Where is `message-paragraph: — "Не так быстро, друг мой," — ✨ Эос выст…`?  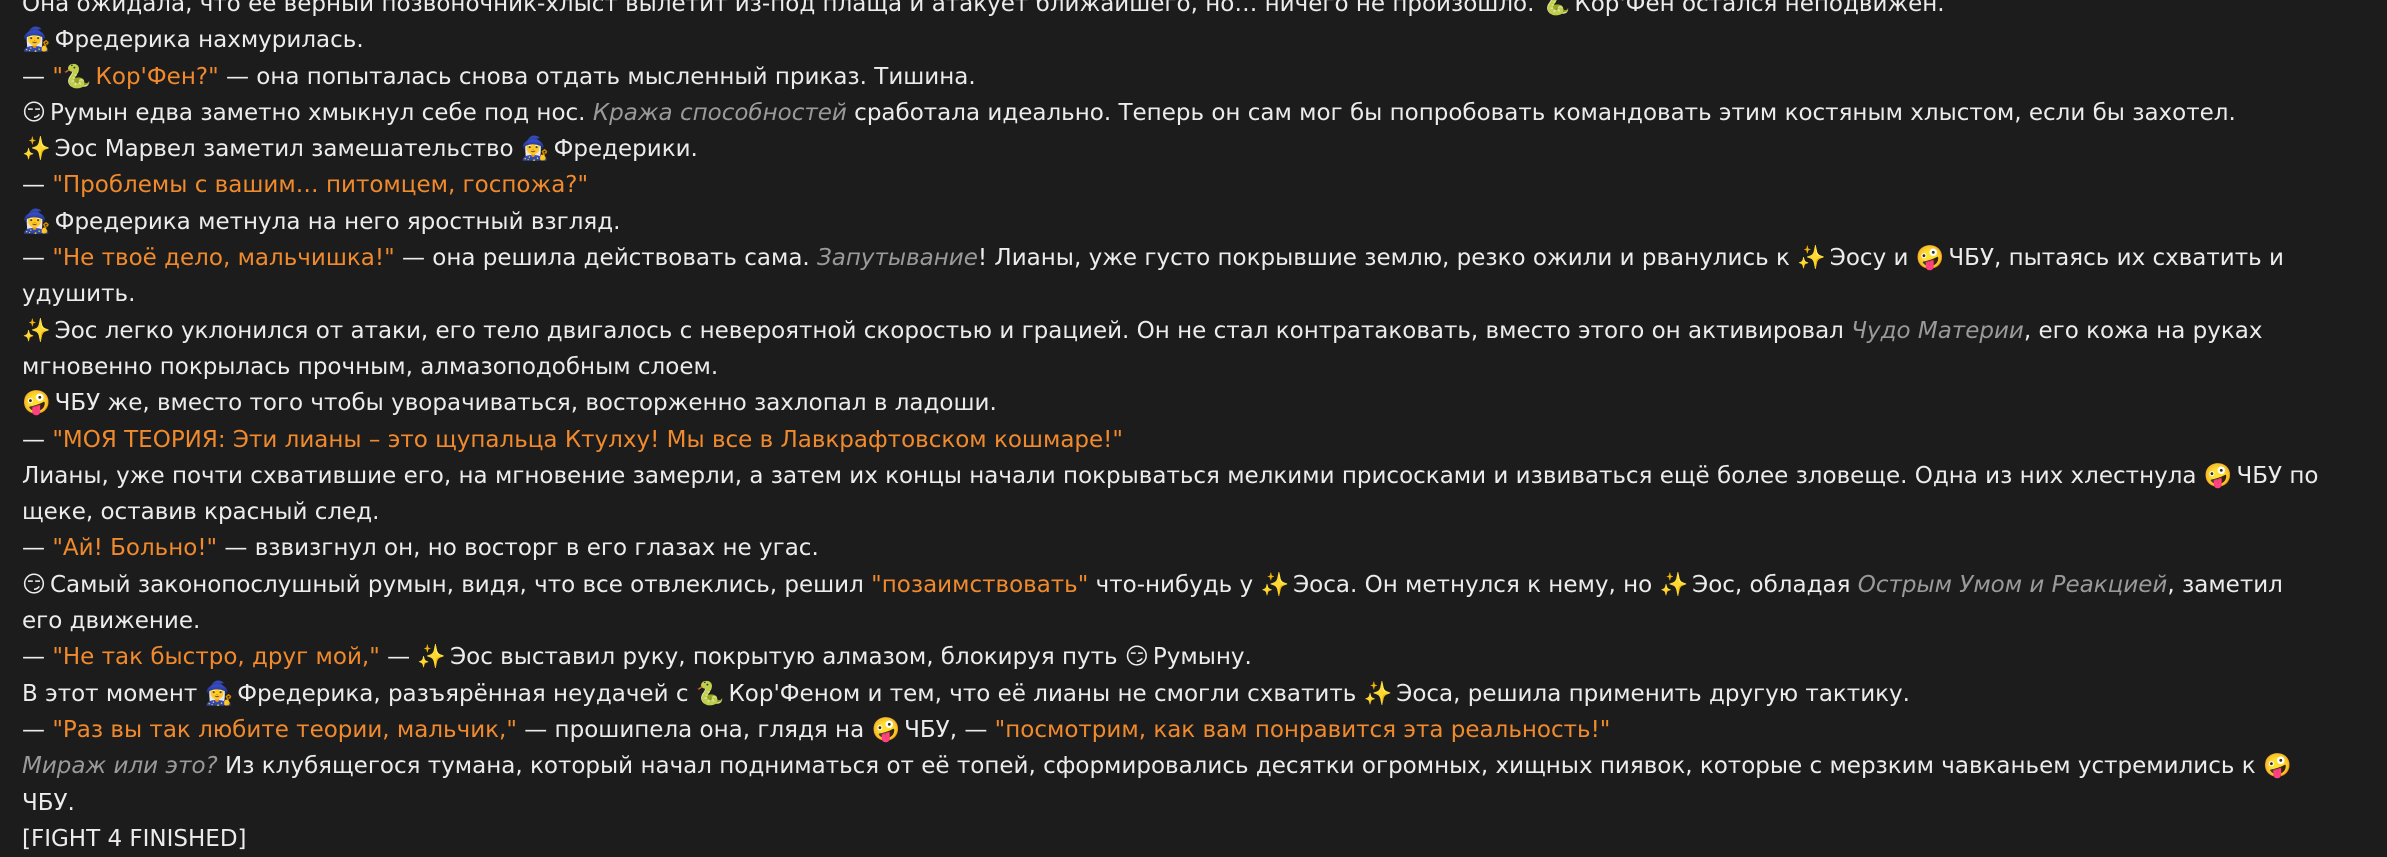 message-paragraph: — "Не так быстро, друг мой," — ✨ Эос выст… is located at coordinates (1172, 657).